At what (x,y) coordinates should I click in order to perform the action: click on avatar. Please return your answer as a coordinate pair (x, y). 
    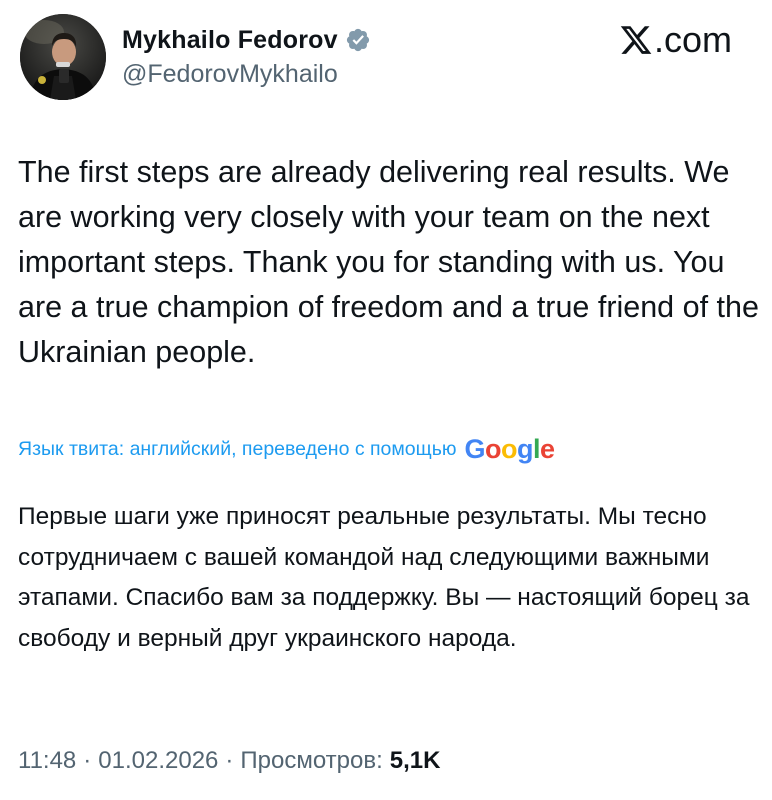
    Looking at the image, I should click on (63, 57).